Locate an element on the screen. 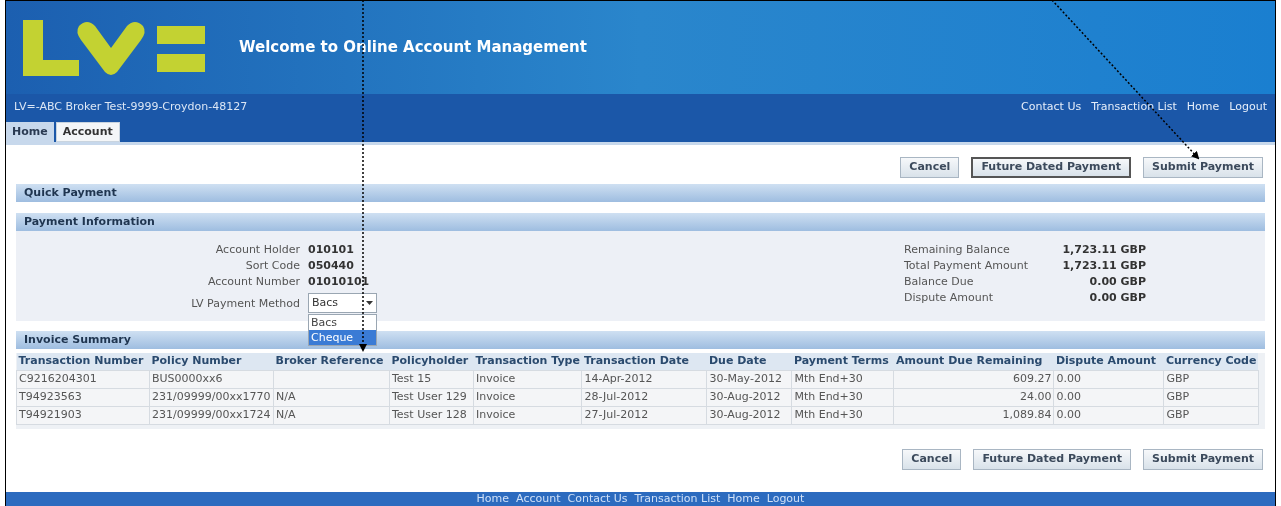 The image size is (1281, 506). footer-link: Transaction List is located at coordinates (677, 499).